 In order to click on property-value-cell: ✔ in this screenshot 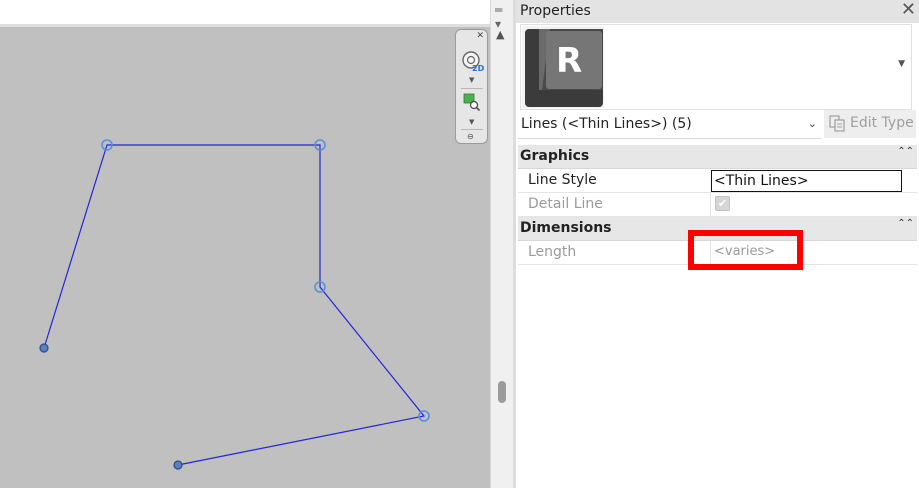, I will do `click(813, 204)`.